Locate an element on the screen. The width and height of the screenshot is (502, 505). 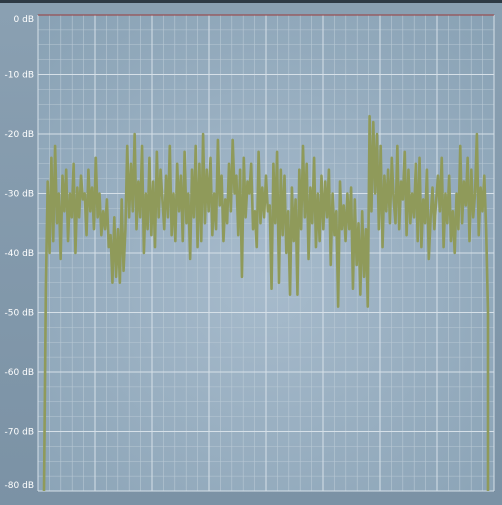
y-axis-label: -40 dB is located at coordinates (19, 254).